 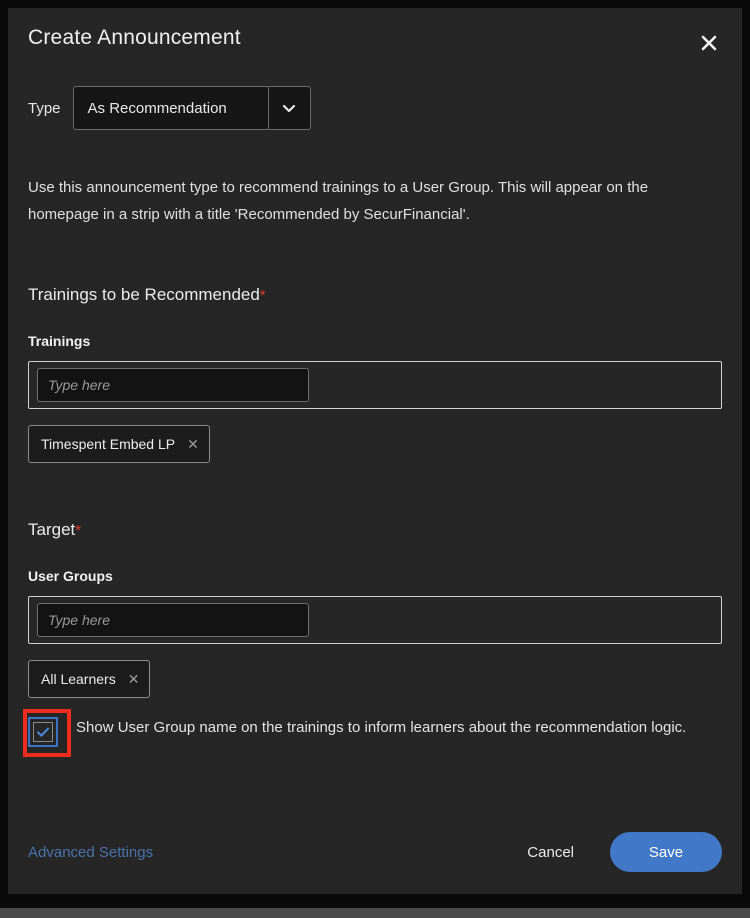 What do you see at coordinates (173, 385) in the screenshot?
I see `trainings-search-input` at bounding box center [173, 385].